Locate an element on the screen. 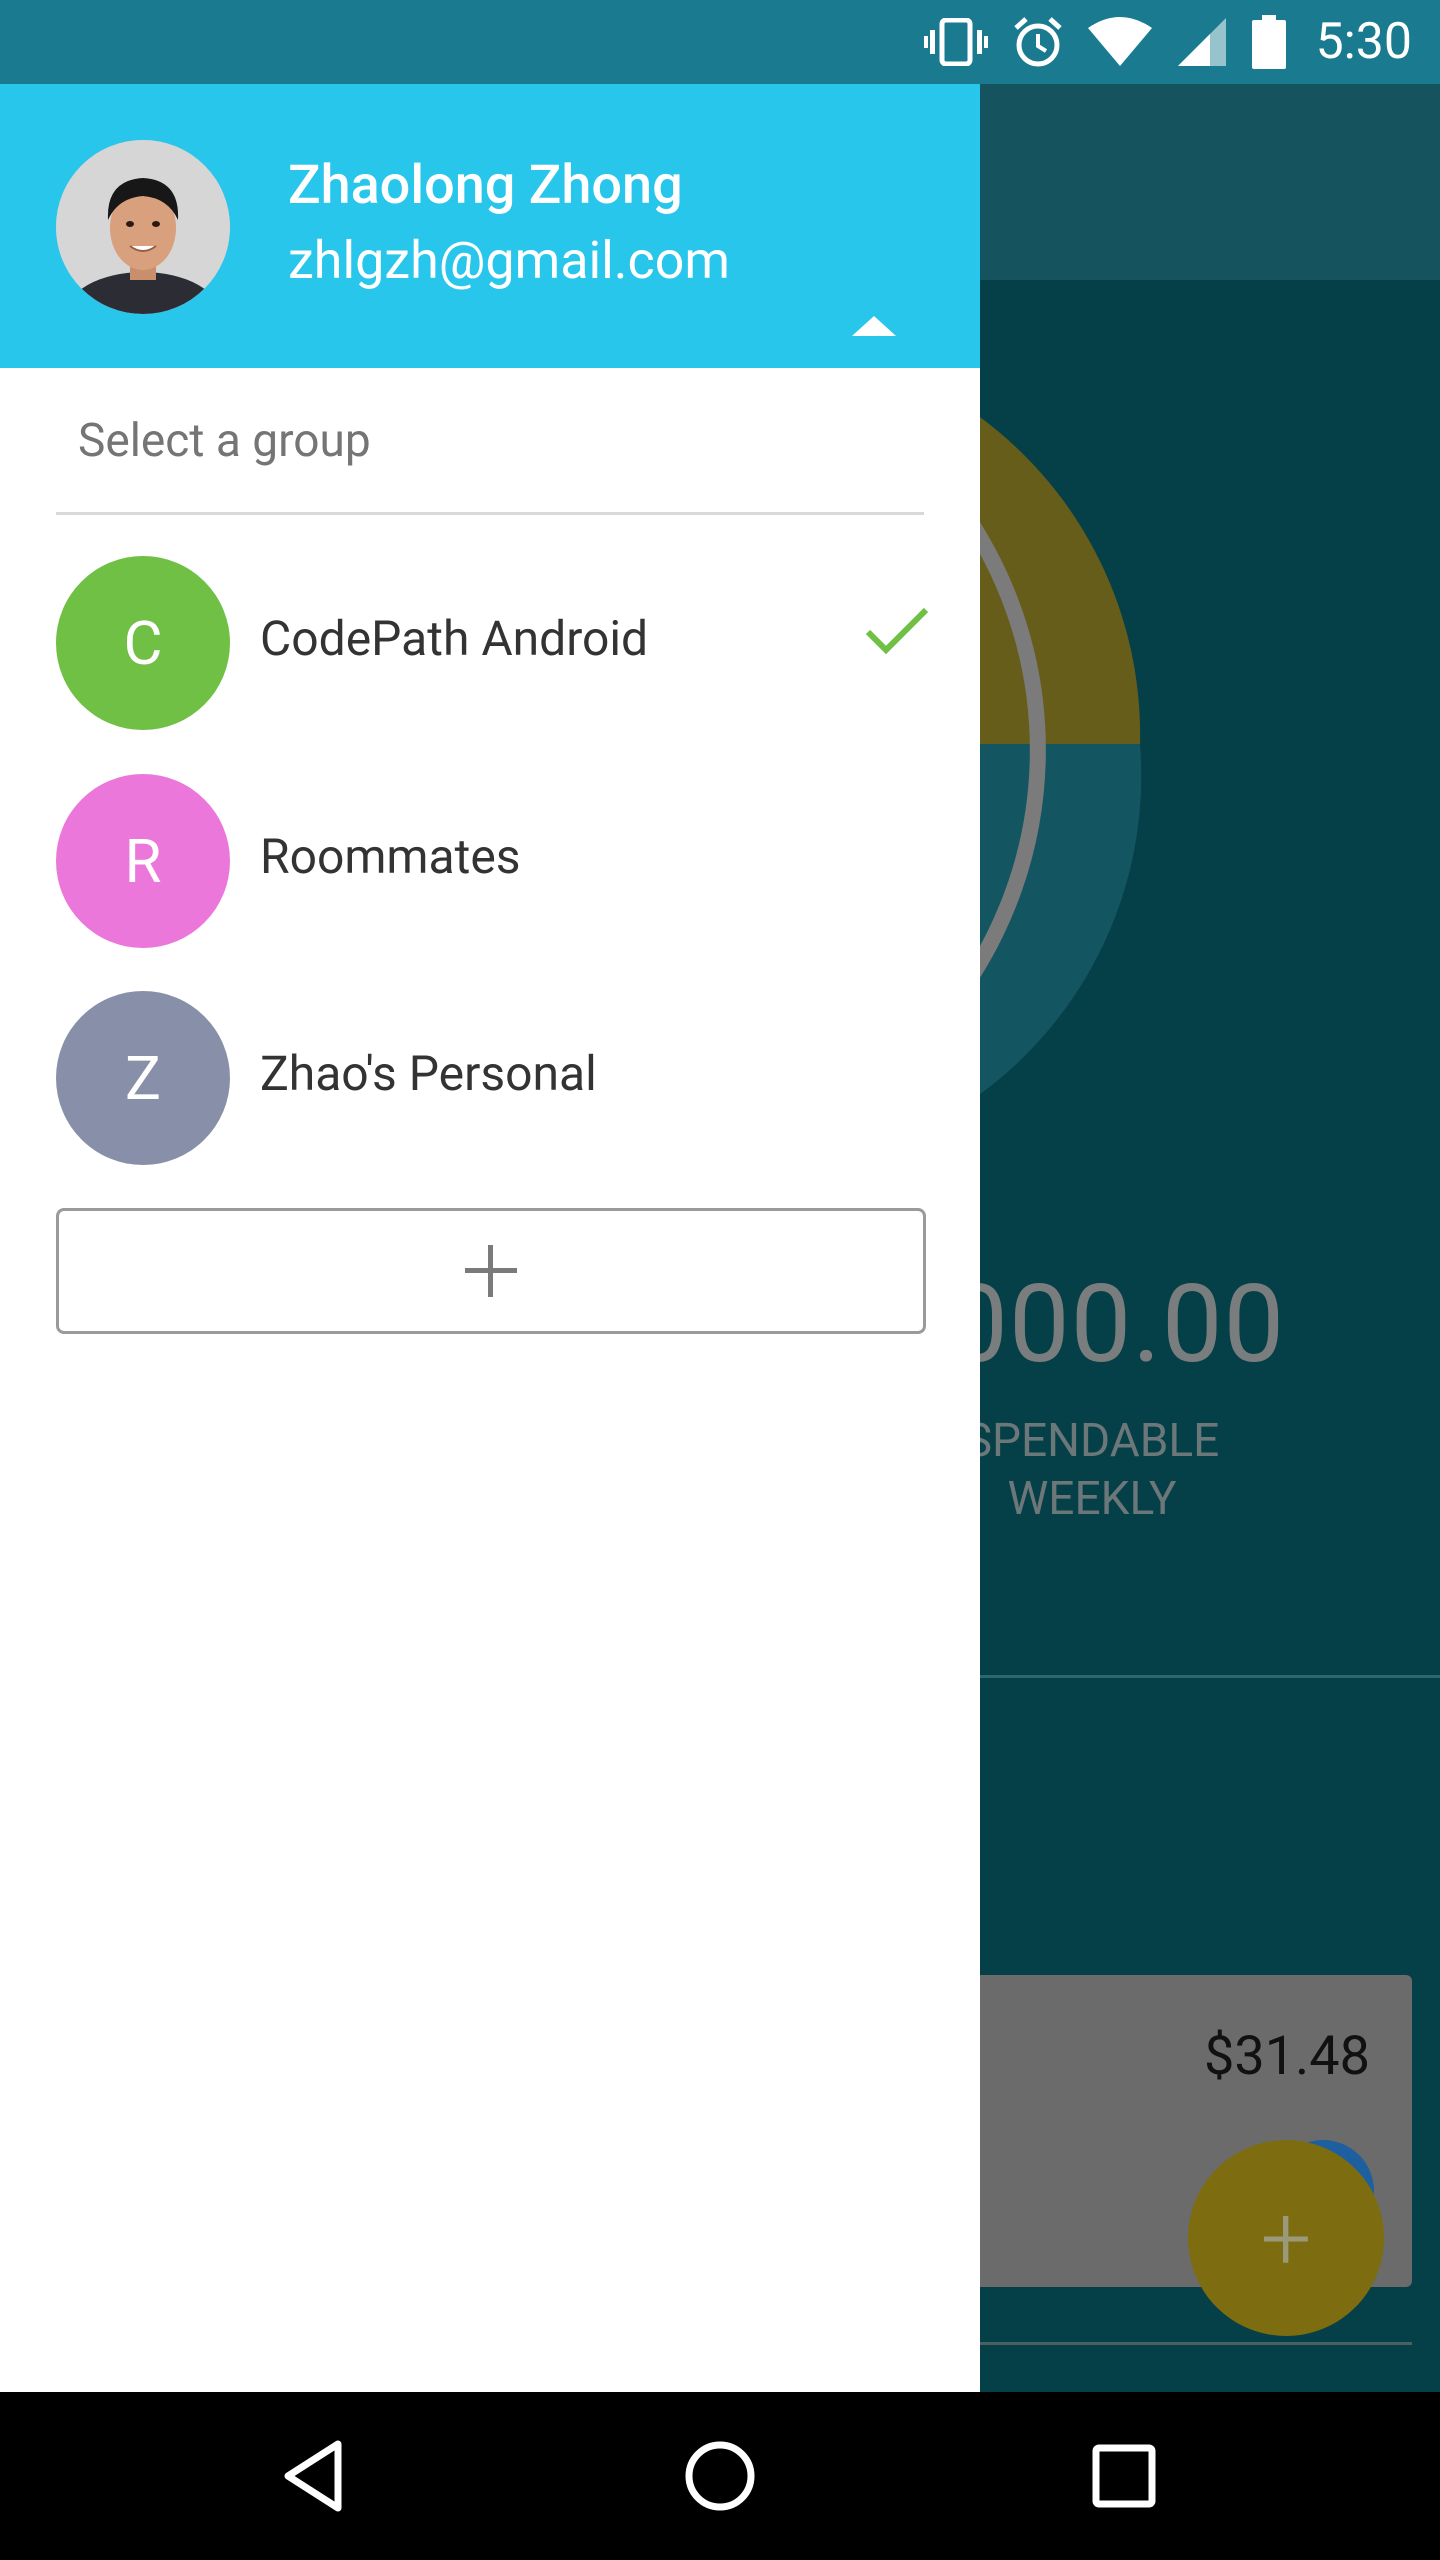  recents-icon is located at coordinates (1124, 2476).